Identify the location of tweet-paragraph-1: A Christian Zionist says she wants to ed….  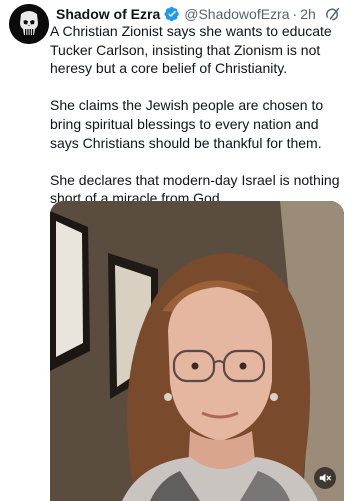
(191, 50).